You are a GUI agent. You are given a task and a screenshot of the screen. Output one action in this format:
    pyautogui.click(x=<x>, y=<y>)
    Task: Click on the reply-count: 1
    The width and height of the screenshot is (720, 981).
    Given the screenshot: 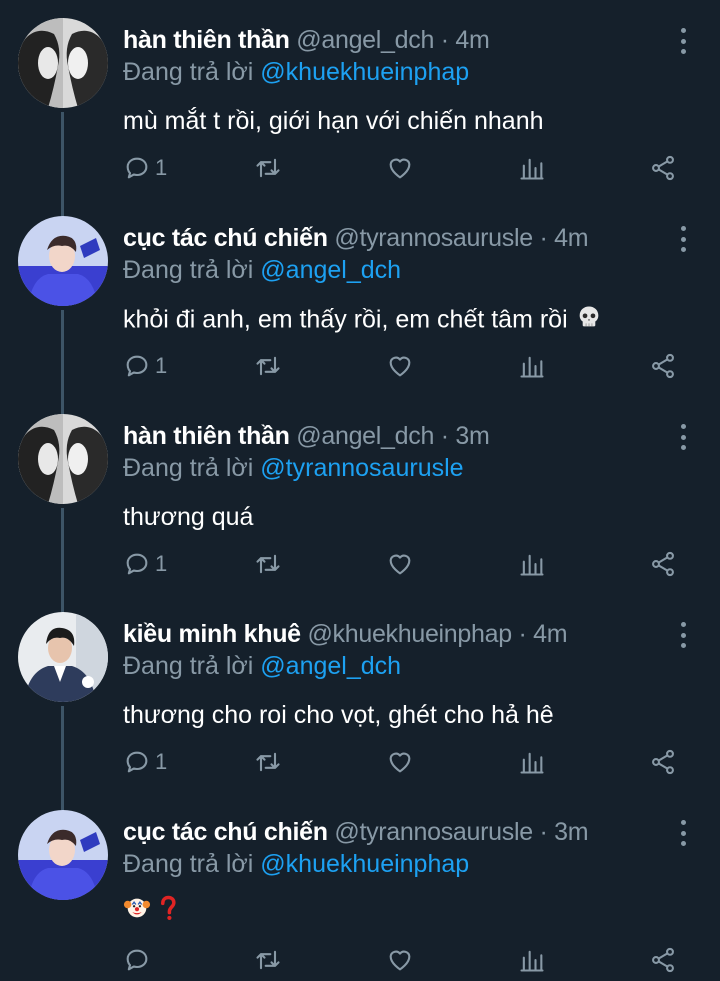 What is the action you would take?
    pyautogui.click(x=161, y=167)
    